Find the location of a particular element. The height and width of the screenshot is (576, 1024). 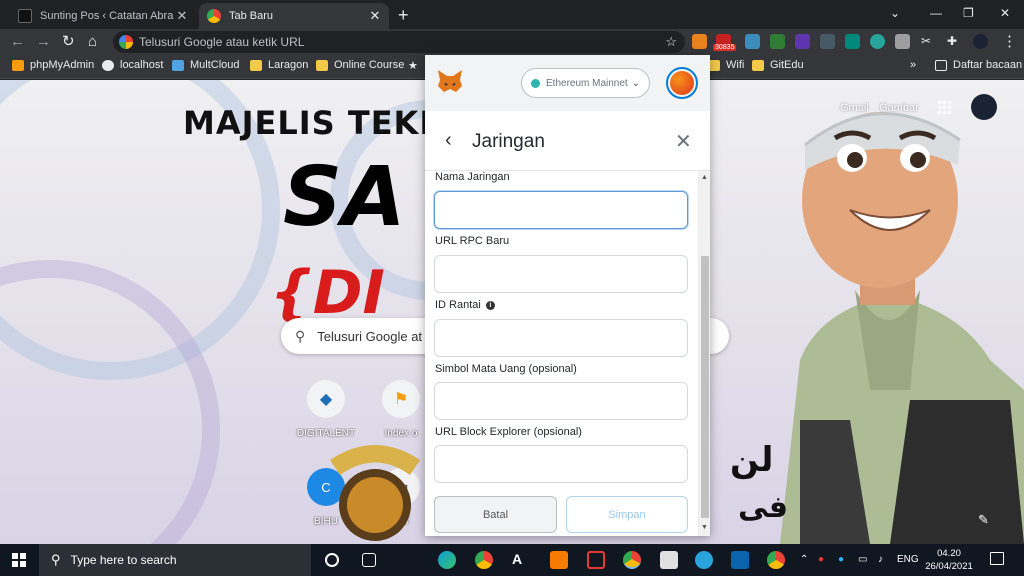

back-icon: ← is located at coordinates (17, 42).